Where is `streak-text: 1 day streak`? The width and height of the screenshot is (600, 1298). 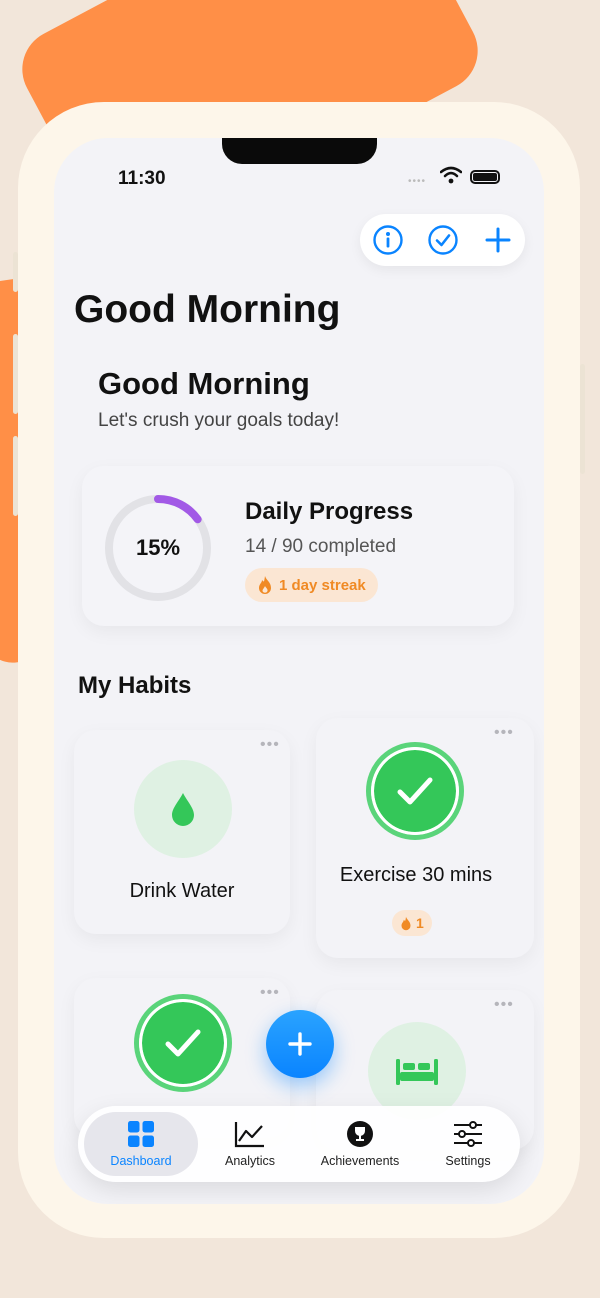
streak-text: 1 day streak is located at coordinates (322, 585).